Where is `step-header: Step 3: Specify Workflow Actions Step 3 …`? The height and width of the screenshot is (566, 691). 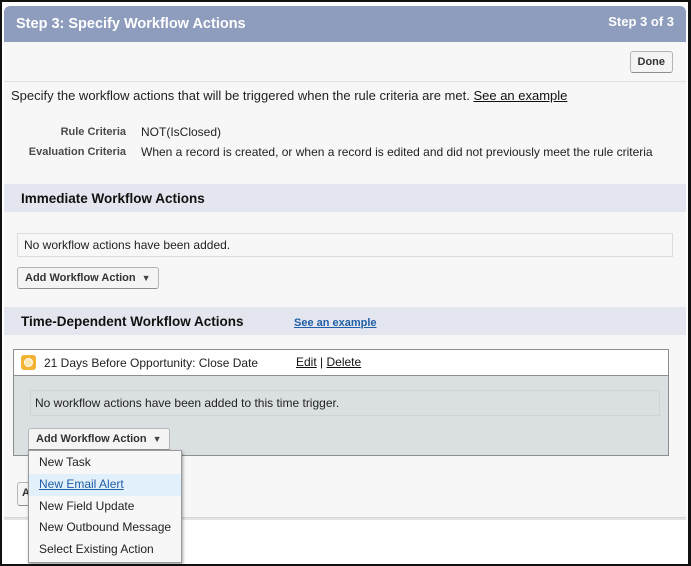 step-header: Step 3: Specify Workflow Actions Step 3 … is located at coordinates (345, 24).